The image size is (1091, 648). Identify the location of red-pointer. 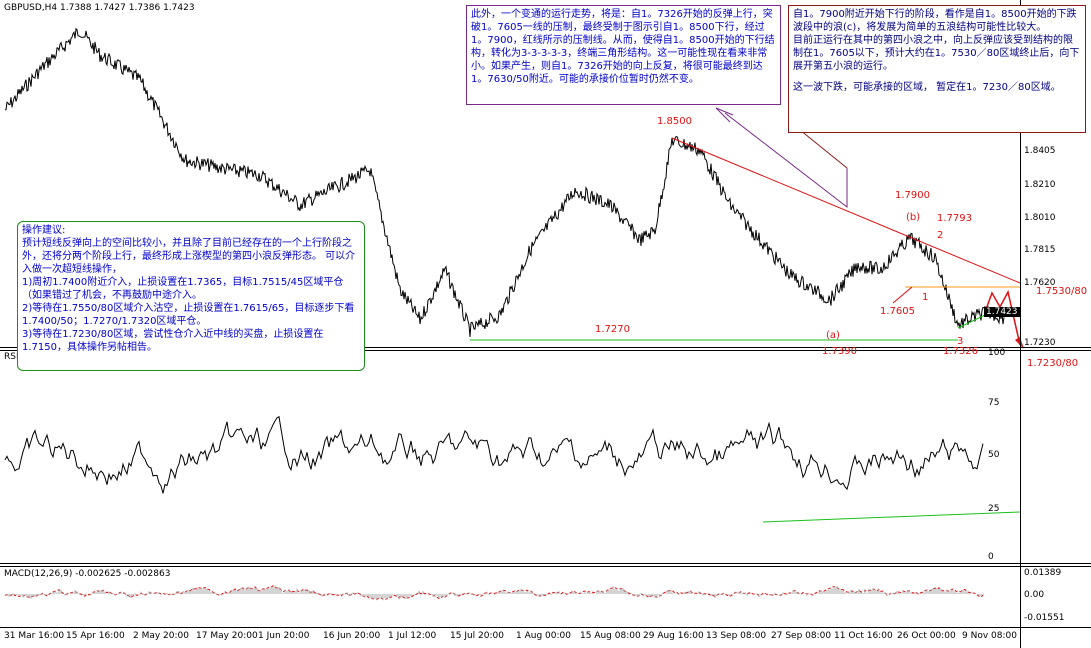
(823, 149).